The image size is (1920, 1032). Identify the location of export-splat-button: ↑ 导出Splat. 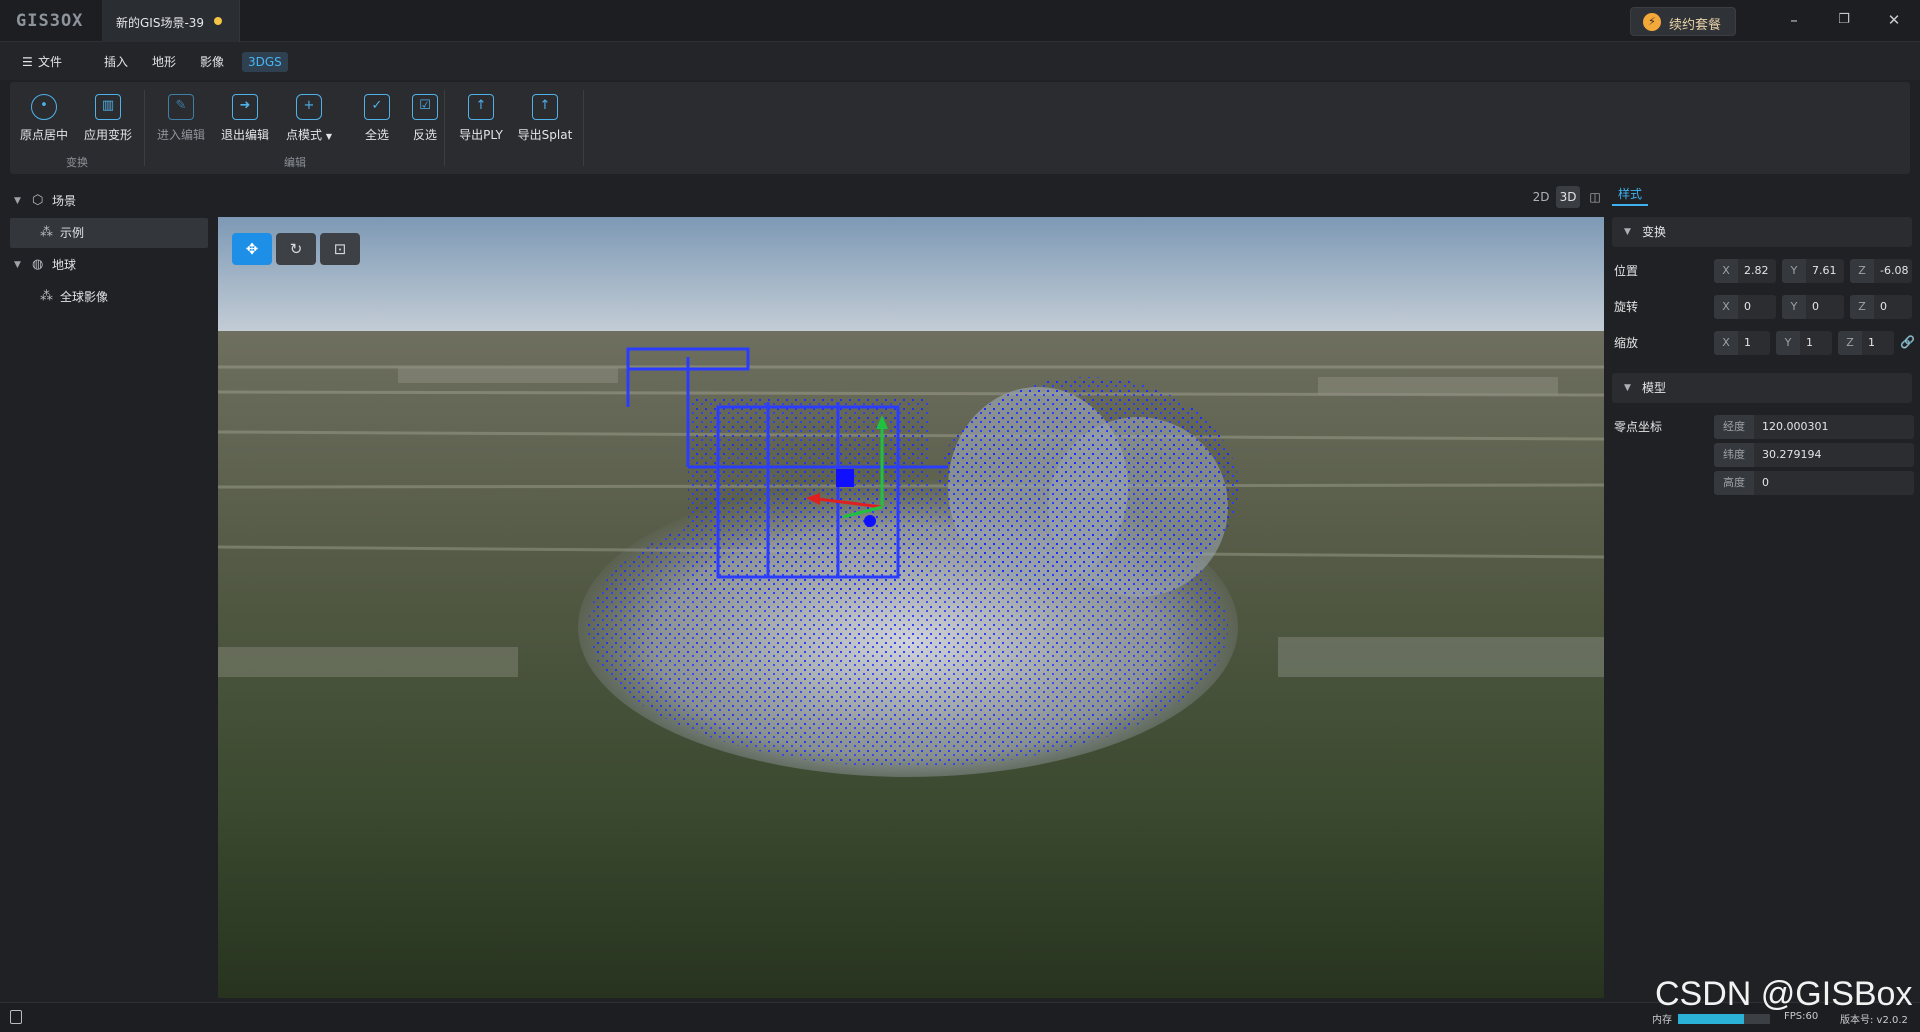
(545, 120).